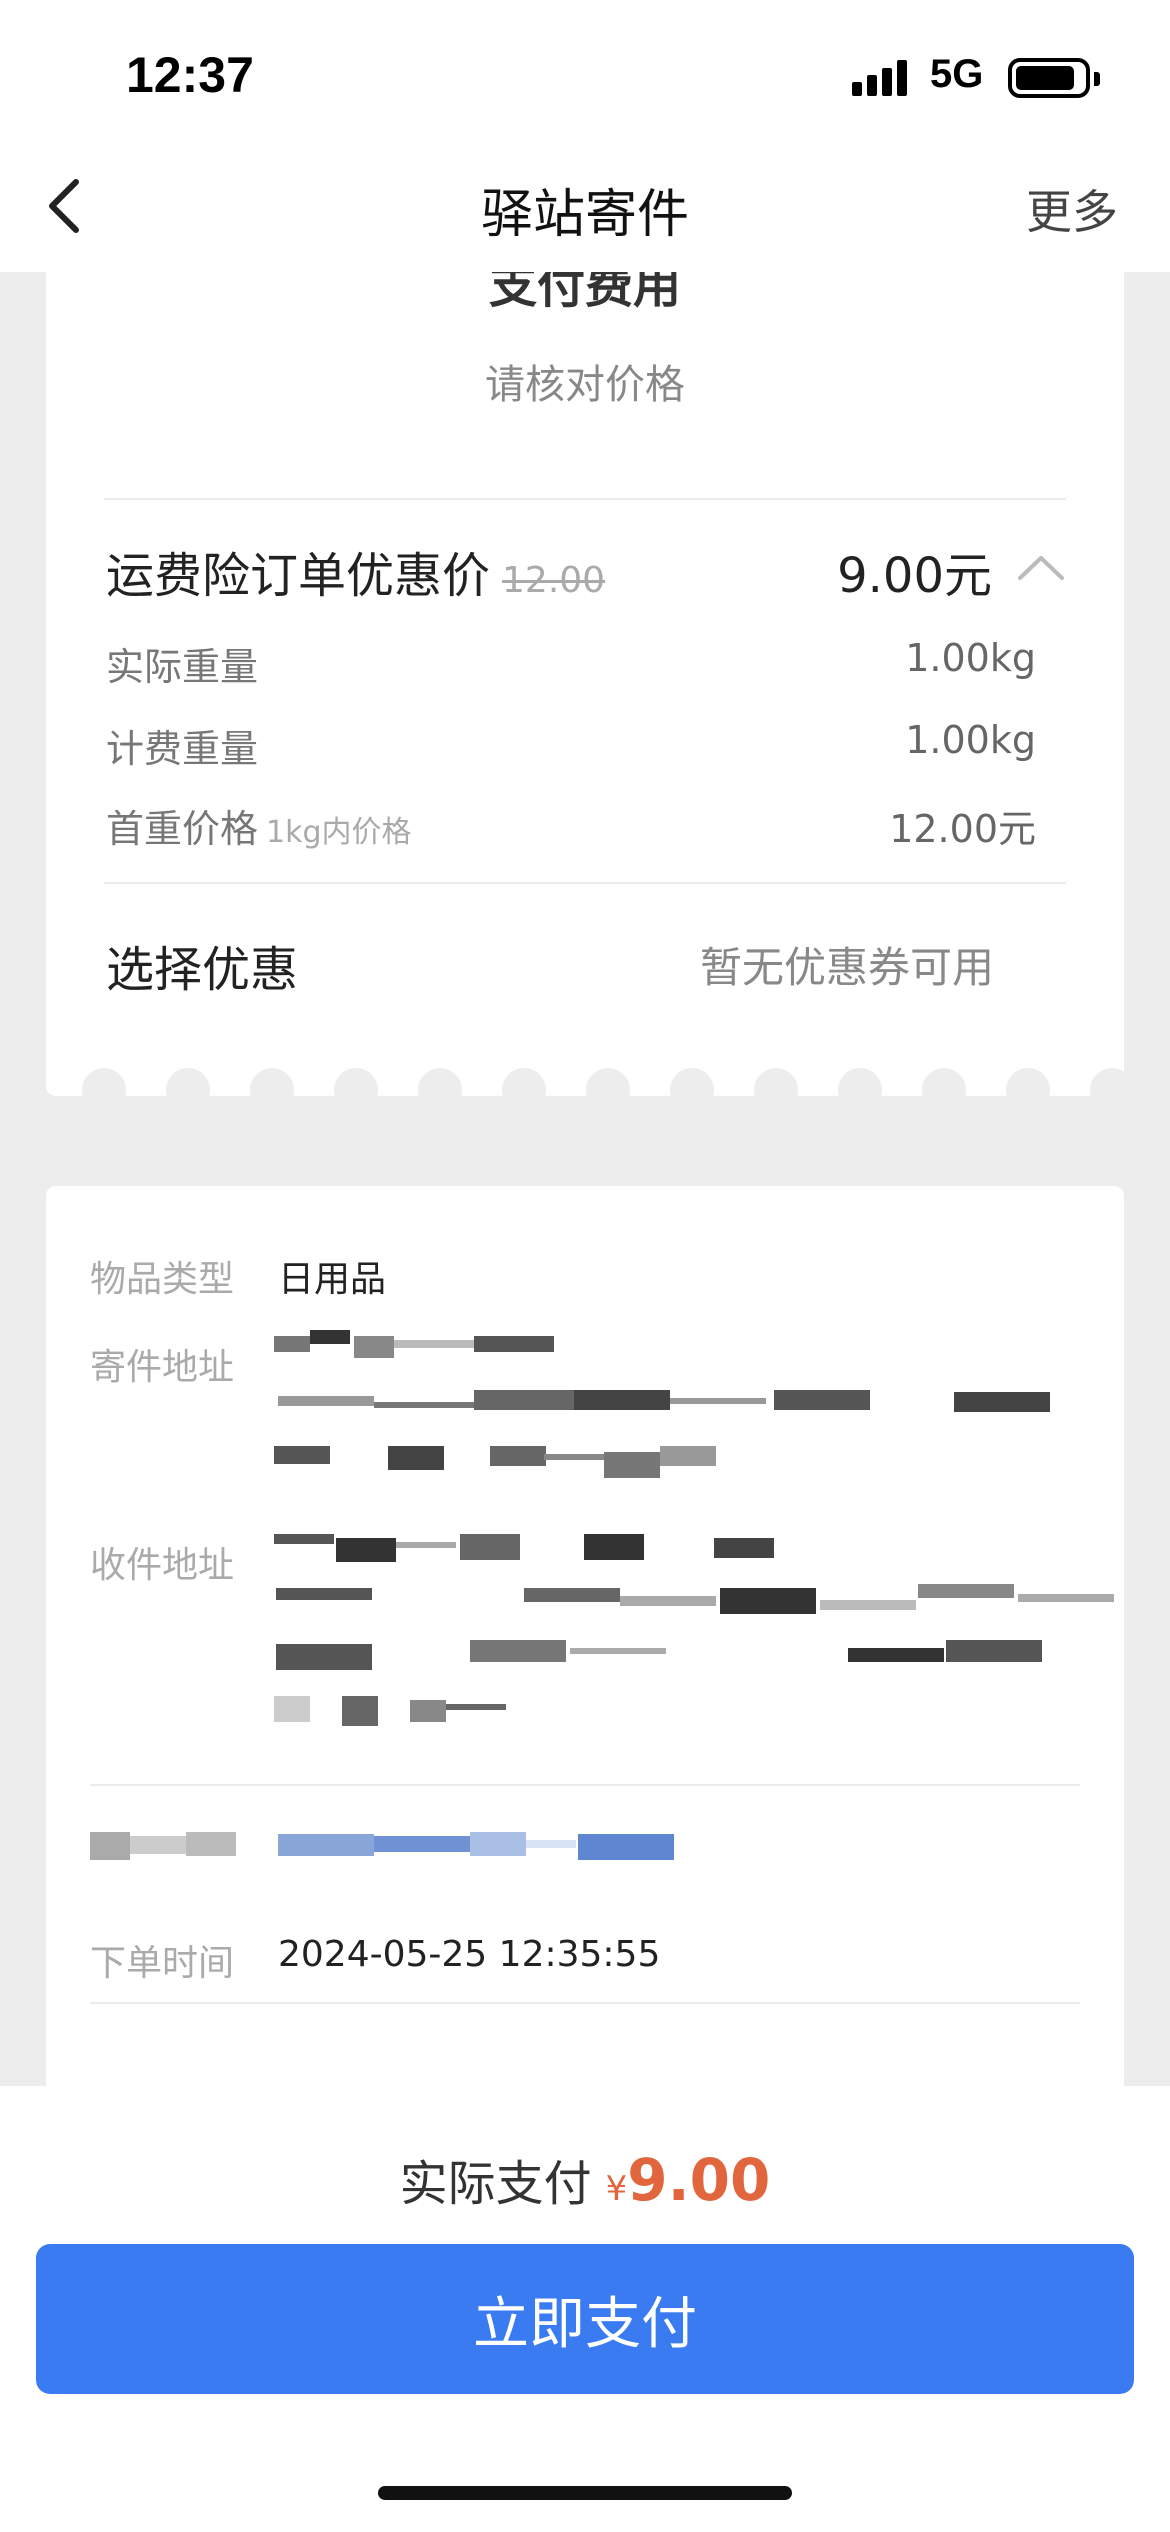 The height and width of the screenshot is (2532, 1170). What do you see at coordinates (332, 1279) in the screenshot?
I see `item-type-value: 日用品` at bounding box center [332, 1279].